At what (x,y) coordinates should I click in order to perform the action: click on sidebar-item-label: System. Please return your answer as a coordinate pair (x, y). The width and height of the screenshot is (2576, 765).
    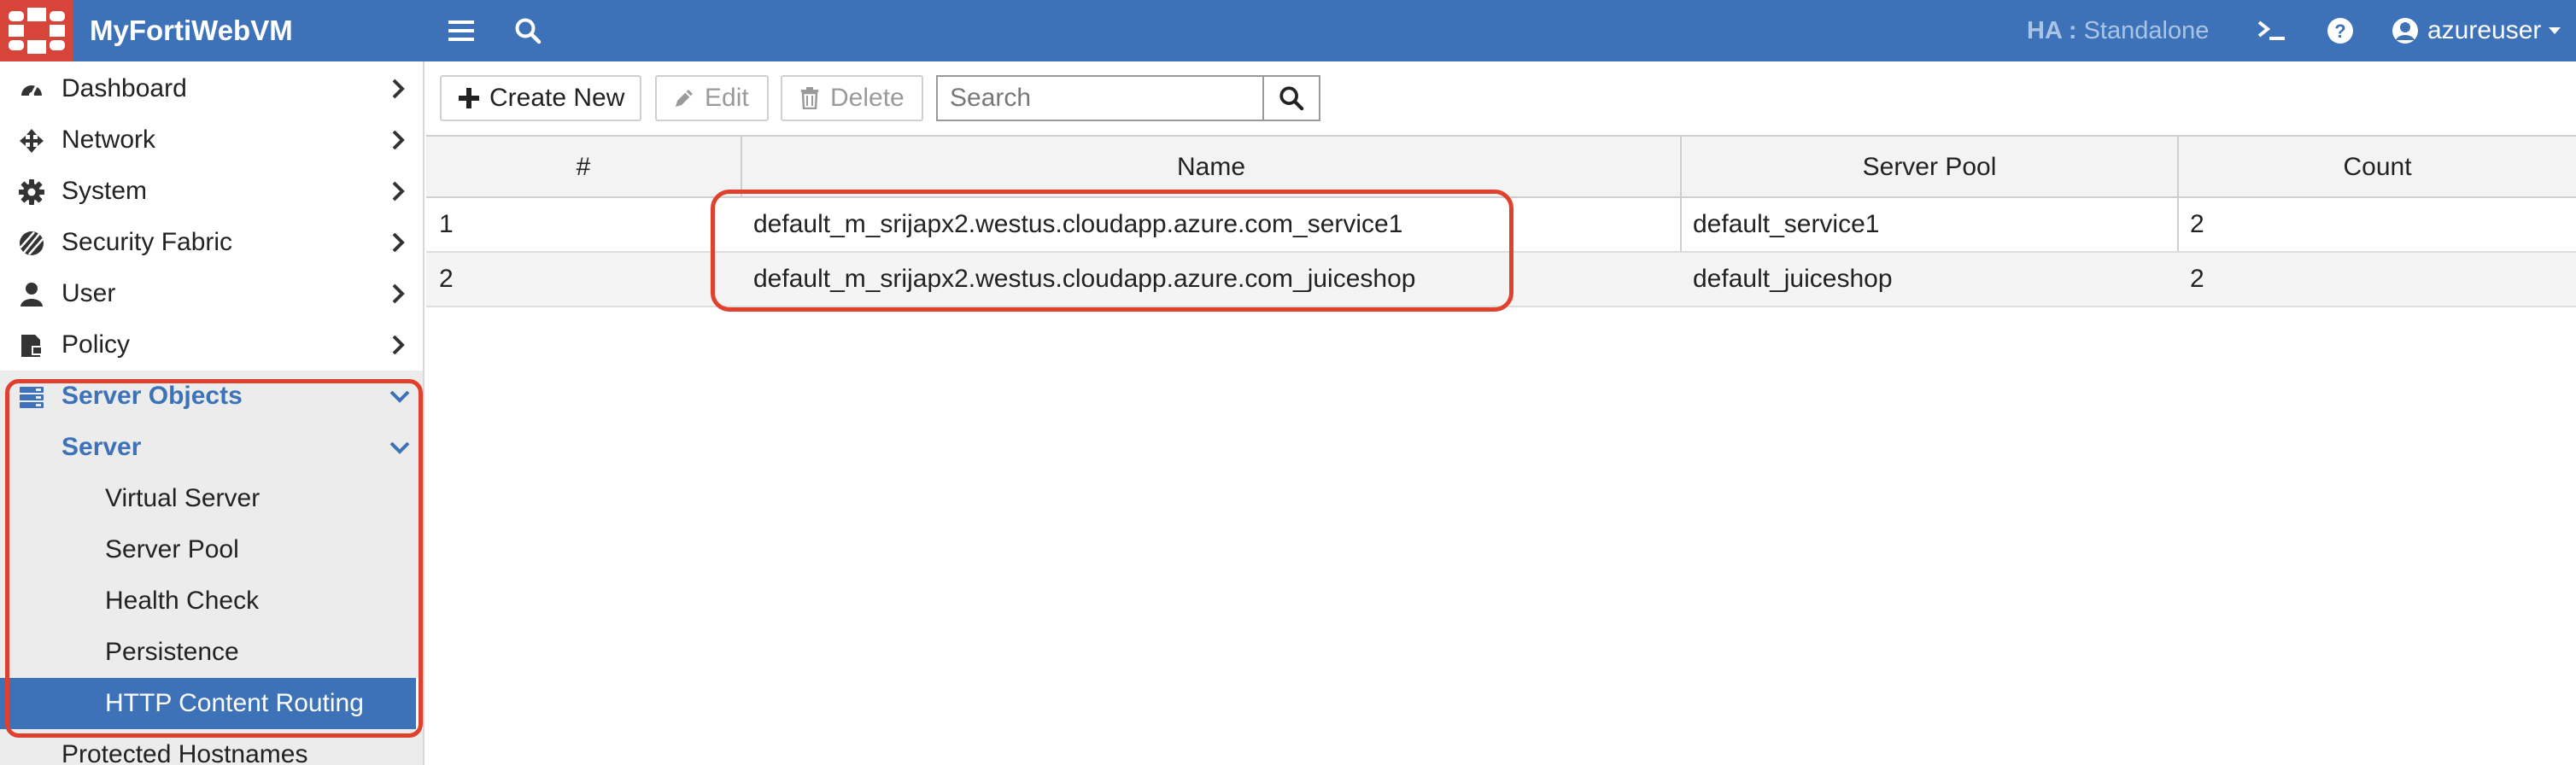
    Looking at the image, I should click on (104, 191).